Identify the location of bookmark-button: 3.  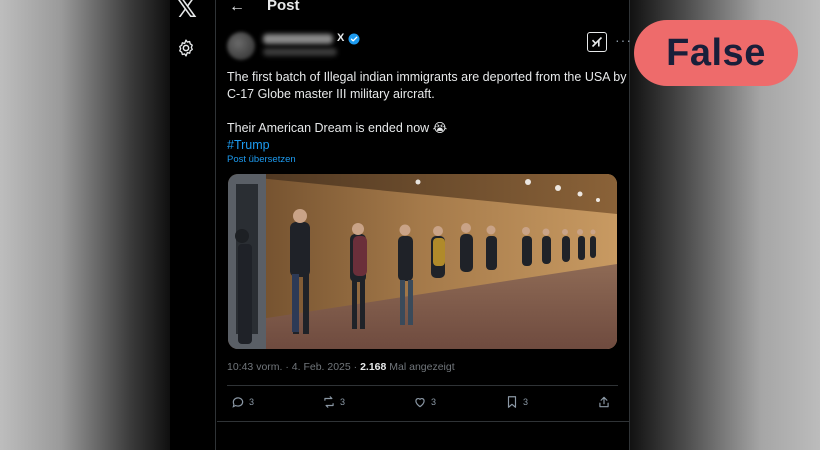
(516, 402).